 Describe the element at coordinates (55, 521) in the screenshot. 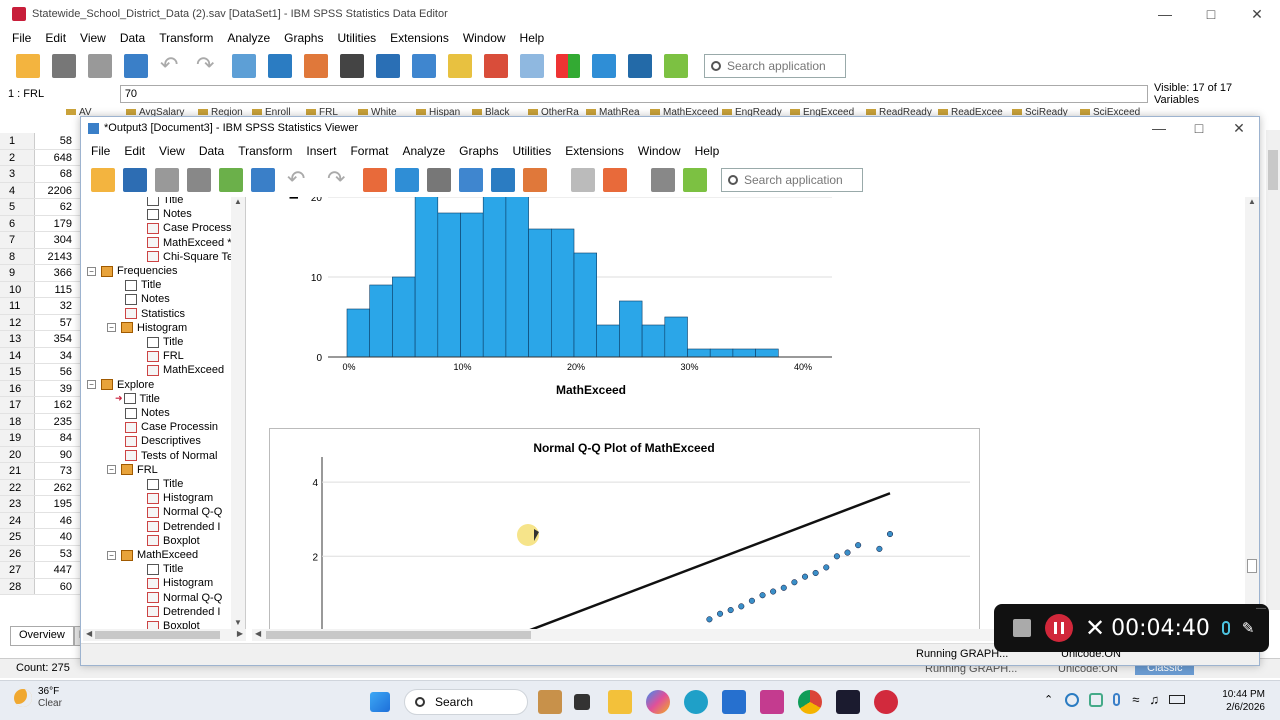

I see `cell-value: 46` at that location.